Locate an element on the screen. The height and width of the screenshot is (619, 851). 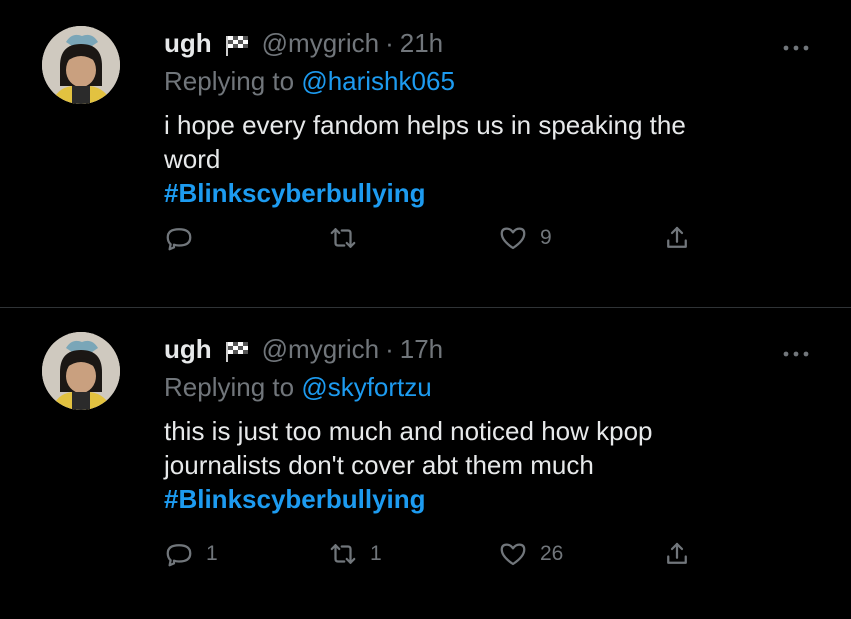
like-button: 26 is located at coordinates (530, 554).